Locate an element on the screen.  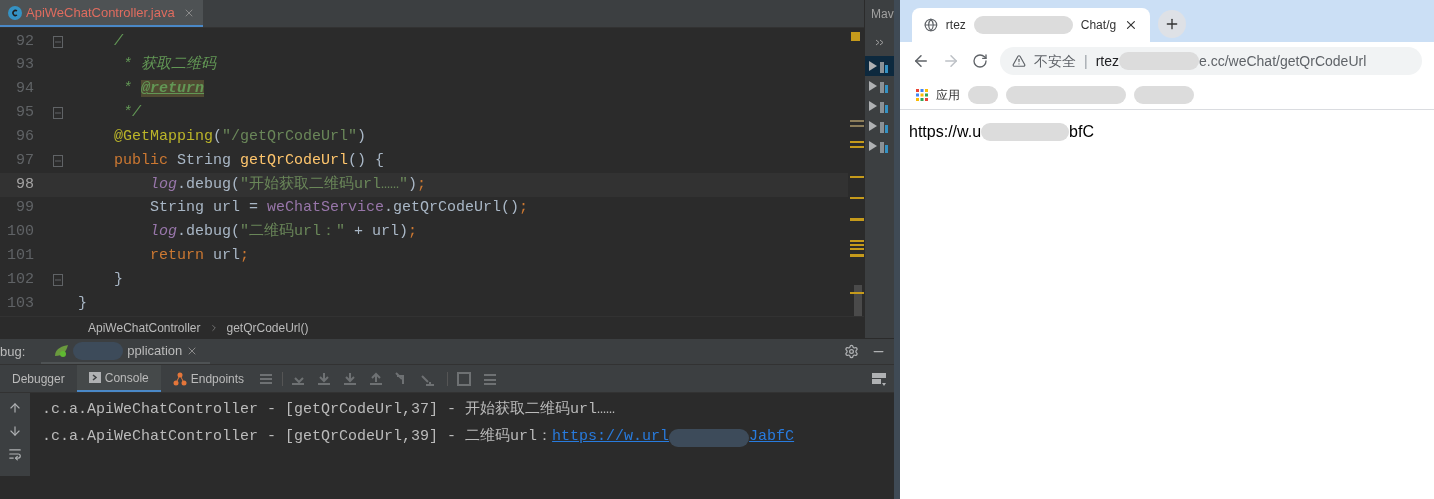
line-number: 103 is located at coordinates (20, 303).